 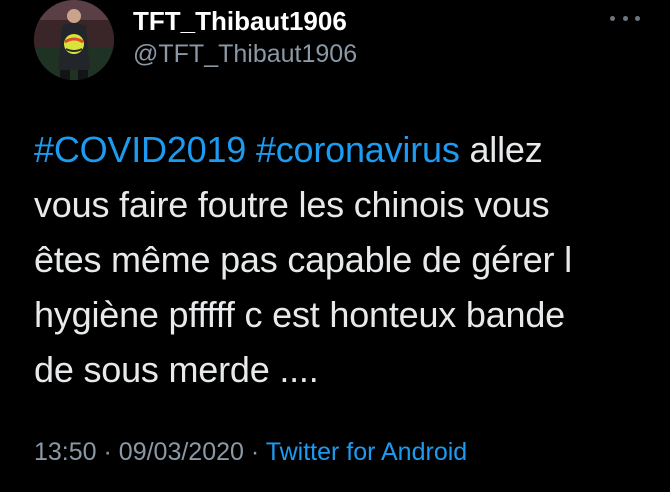 What do you see at coordinates (240, 21) in the screenshot?
I see `display-name: TFT_Thibaut1906` at bounding box center [240, 21].